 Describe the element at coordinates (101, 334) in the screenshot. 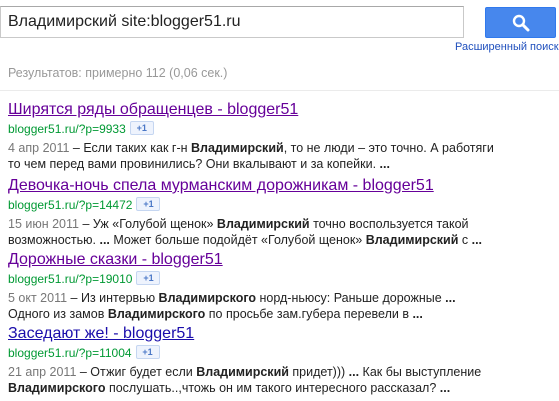

I see `result-title-link: Заседают же! - blogger51` at that location.